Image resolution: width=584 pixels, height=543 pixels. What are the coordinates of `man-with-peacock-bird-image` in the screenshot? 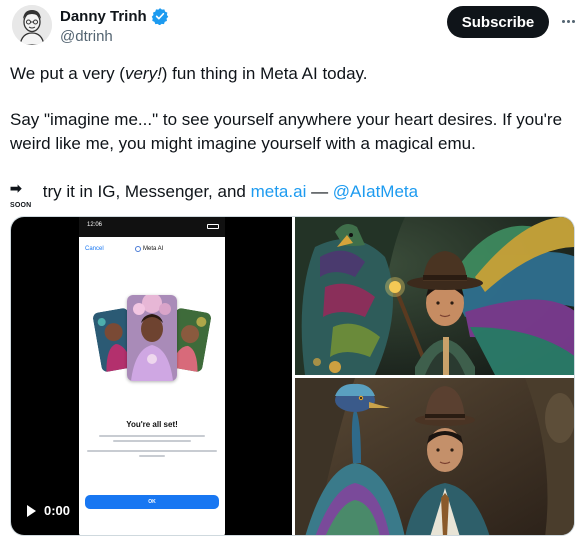 It's located at (434, 296).